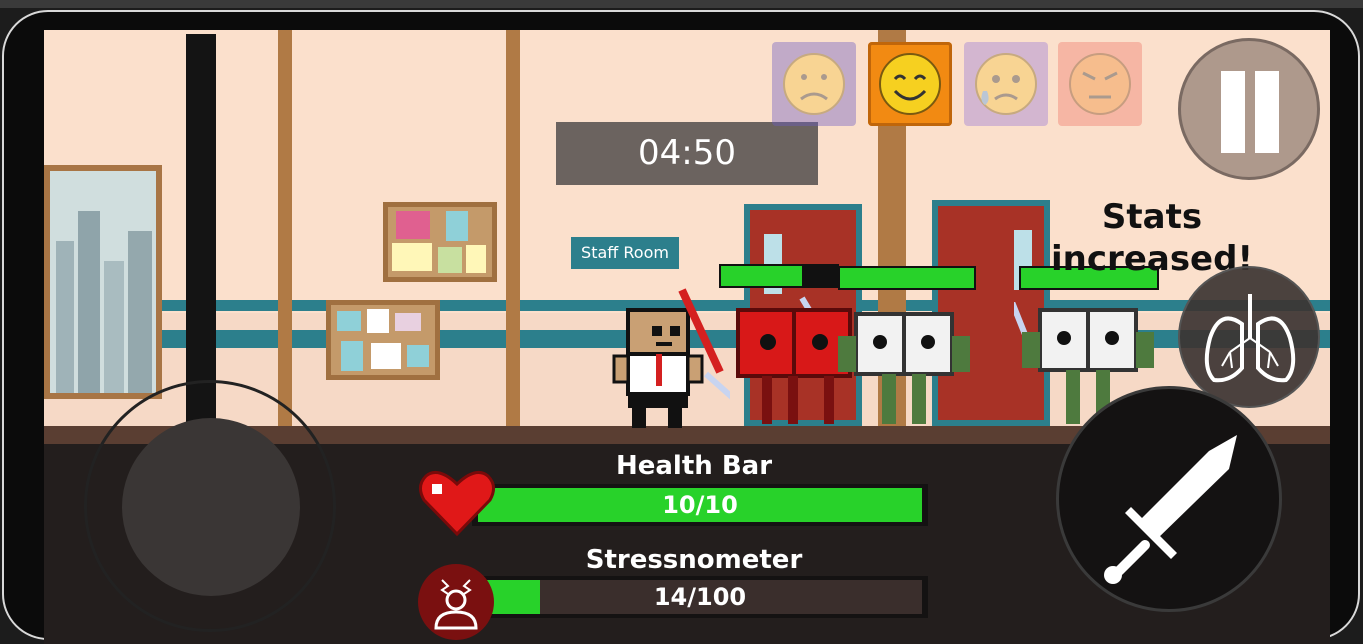  Describe the element at coordinates (681, 4) in the screenshot. I see `editor-toolbar` at that location.